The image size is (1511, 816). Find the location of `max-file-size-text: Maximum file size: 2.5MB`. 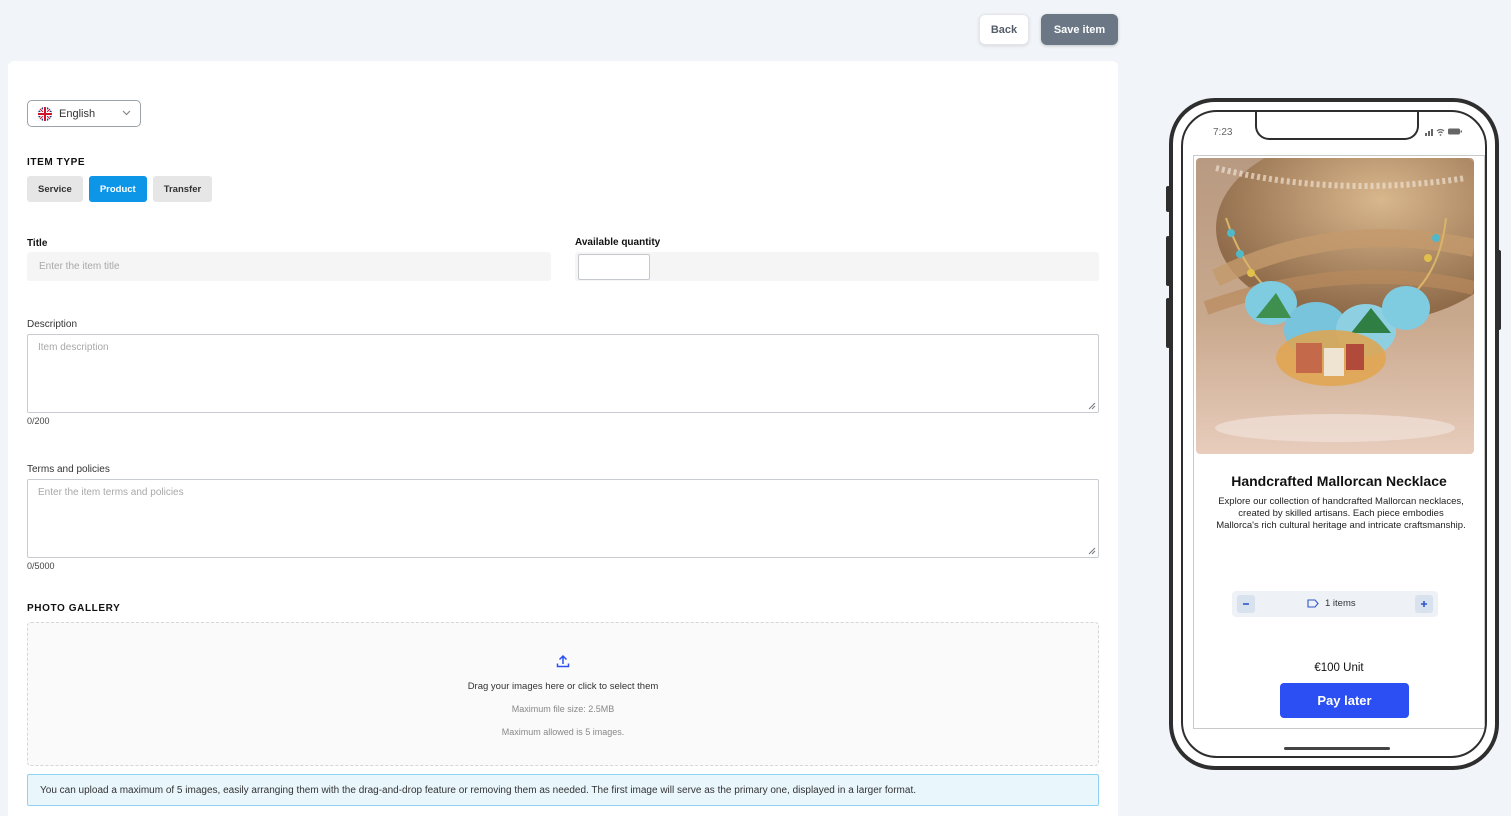

max-file-size-text: Maximum file size: 2.5MB is located at coordinates (563, 709).